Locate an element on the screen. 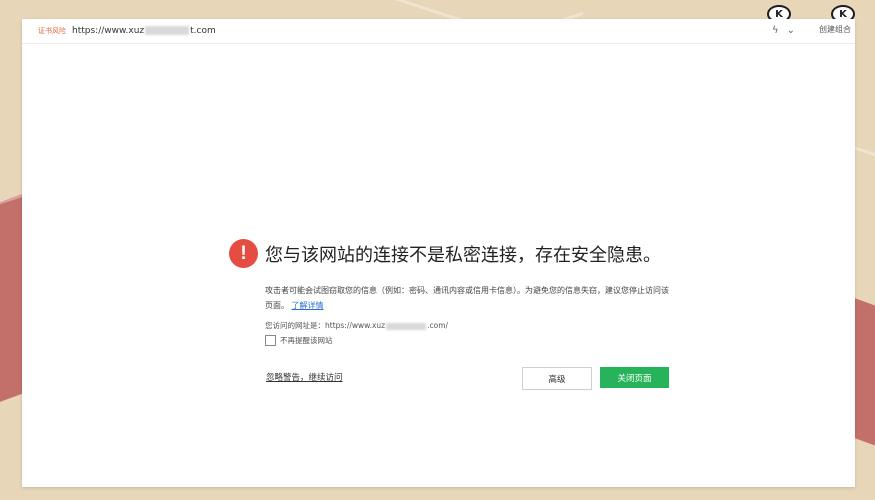  no-remind-row: 不再提醒该网站 is located at coordinates (299, 340).